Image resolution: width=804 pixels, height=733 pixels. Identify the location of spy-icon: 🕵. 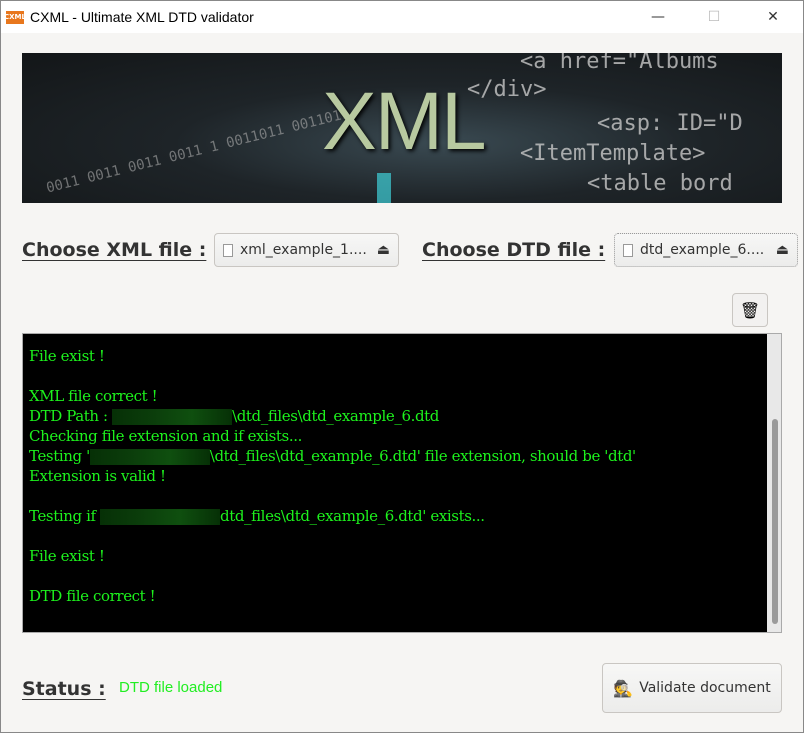
(623, 688).